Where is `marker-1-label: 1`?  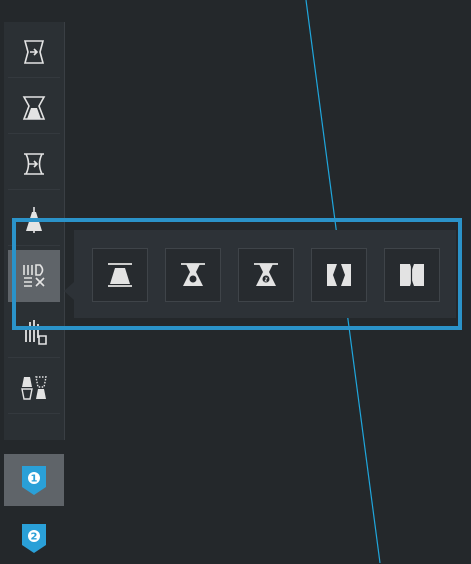
marker-1-label: 1 is located at coordinates (34, 479).